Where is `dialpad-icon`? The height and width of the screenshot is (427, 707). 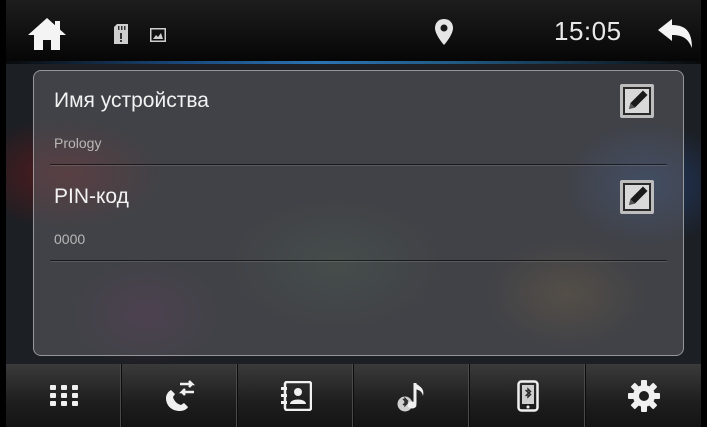 dialpad-icon is located at coordinates (63, 395).